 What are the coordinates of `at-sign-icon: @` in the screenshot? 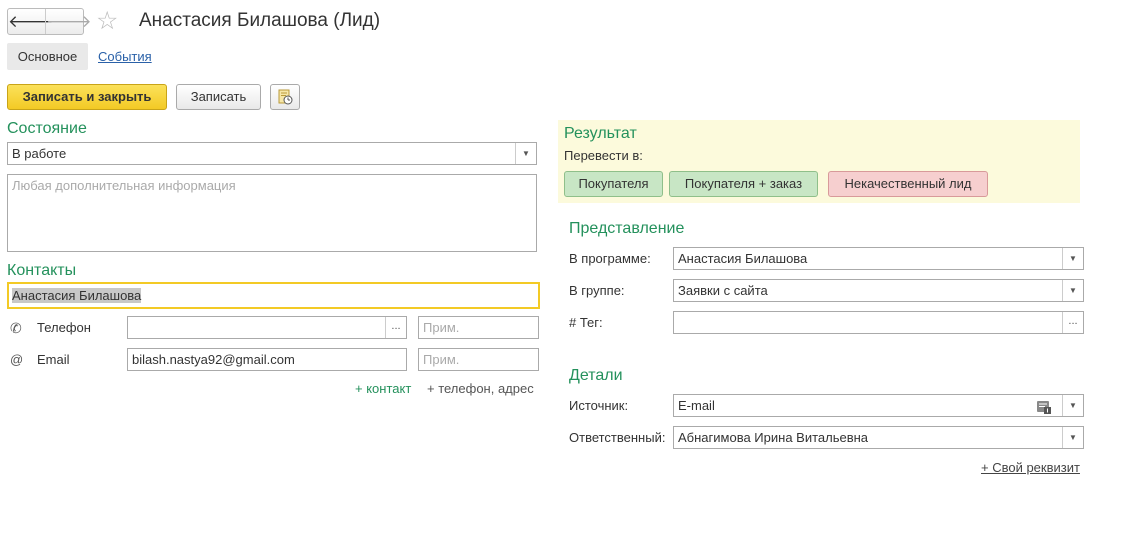 It's located at (17, 359).